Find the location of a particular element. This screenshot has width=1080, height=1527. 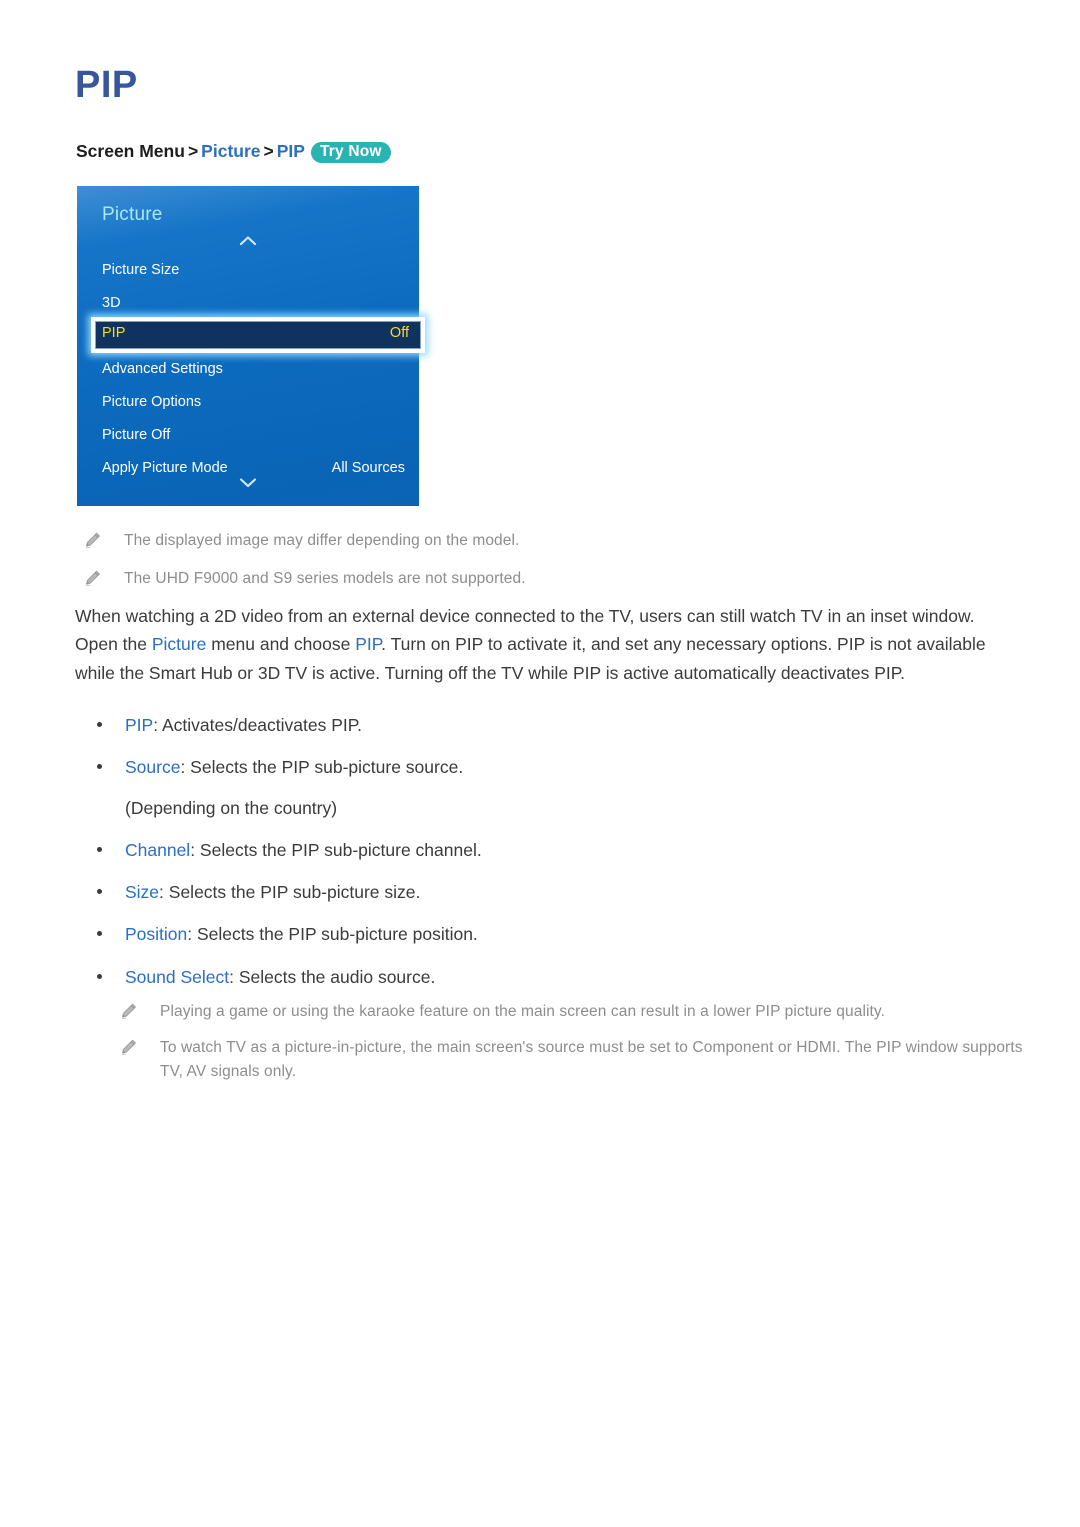

tv-menu-item-pip-selected: PIP Off is located at coordinates (258, 335).